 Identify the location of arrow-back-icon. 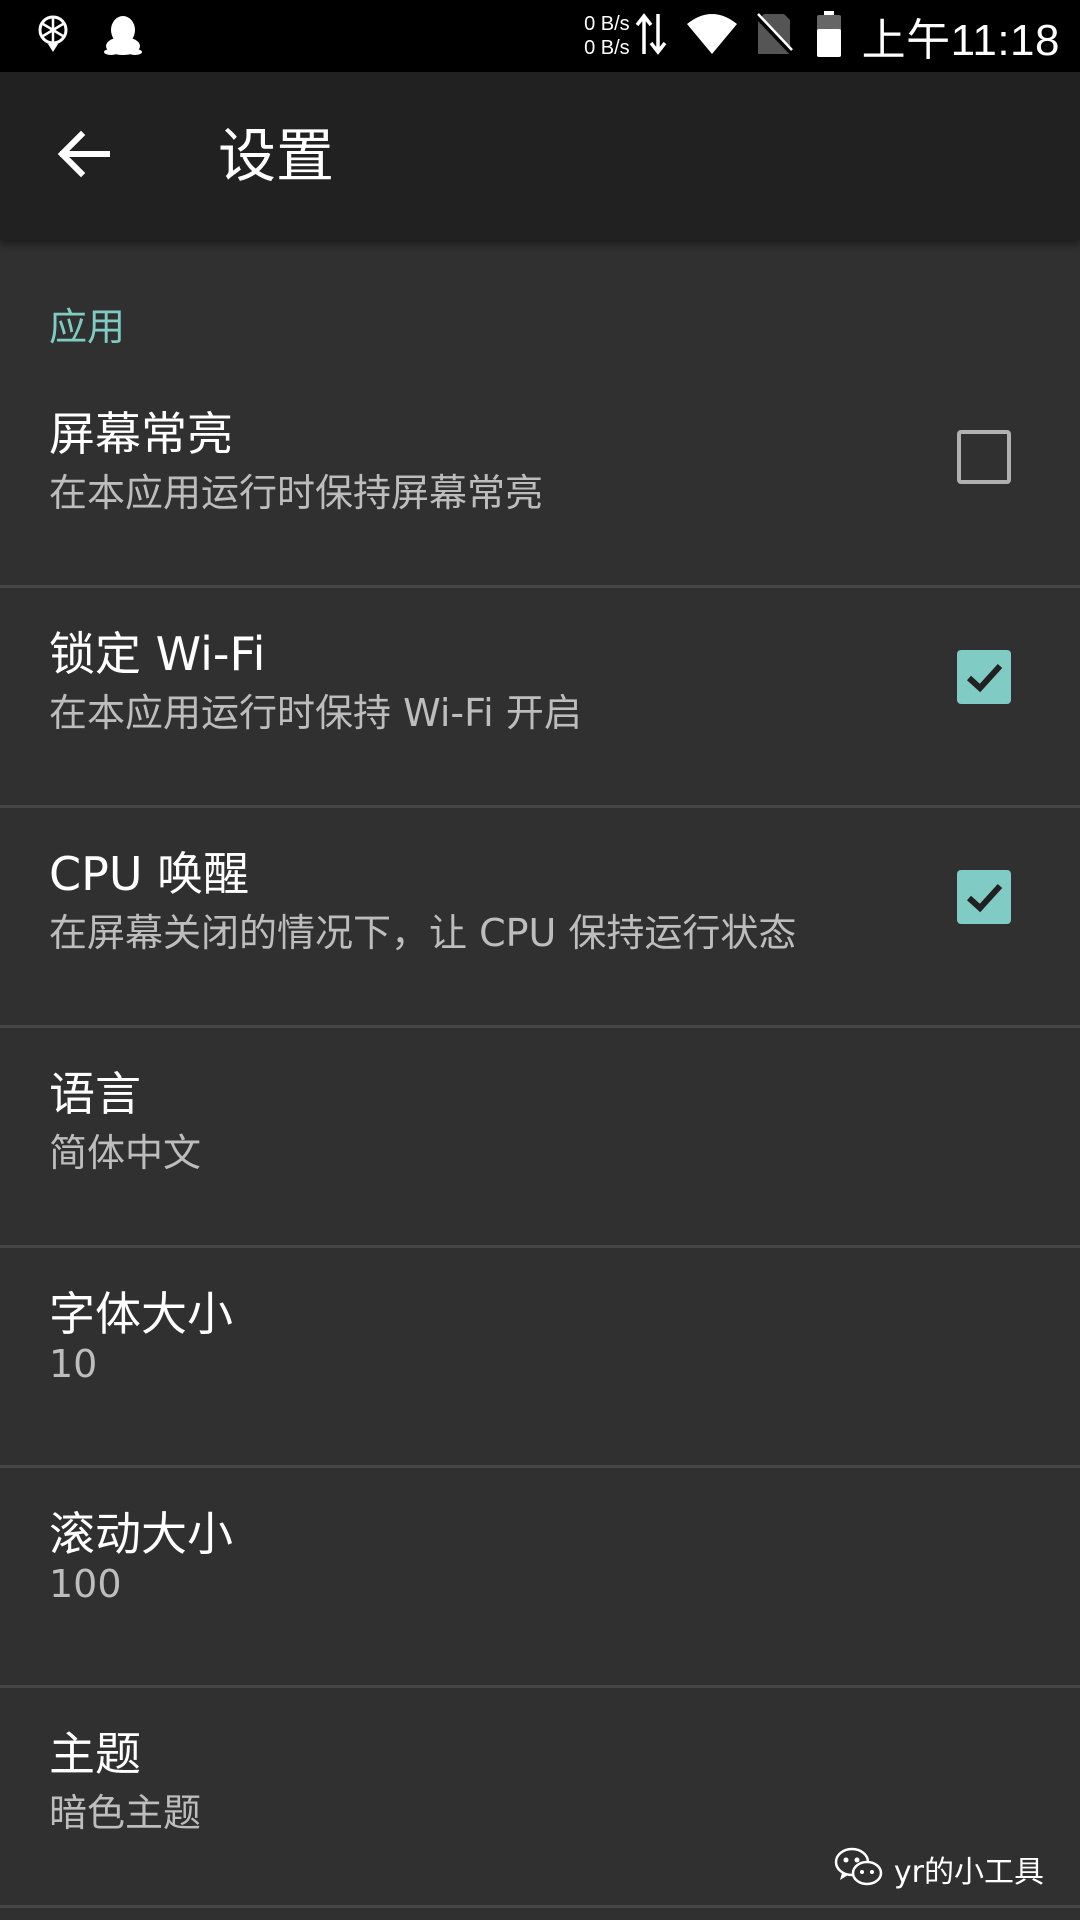
(84, 156).